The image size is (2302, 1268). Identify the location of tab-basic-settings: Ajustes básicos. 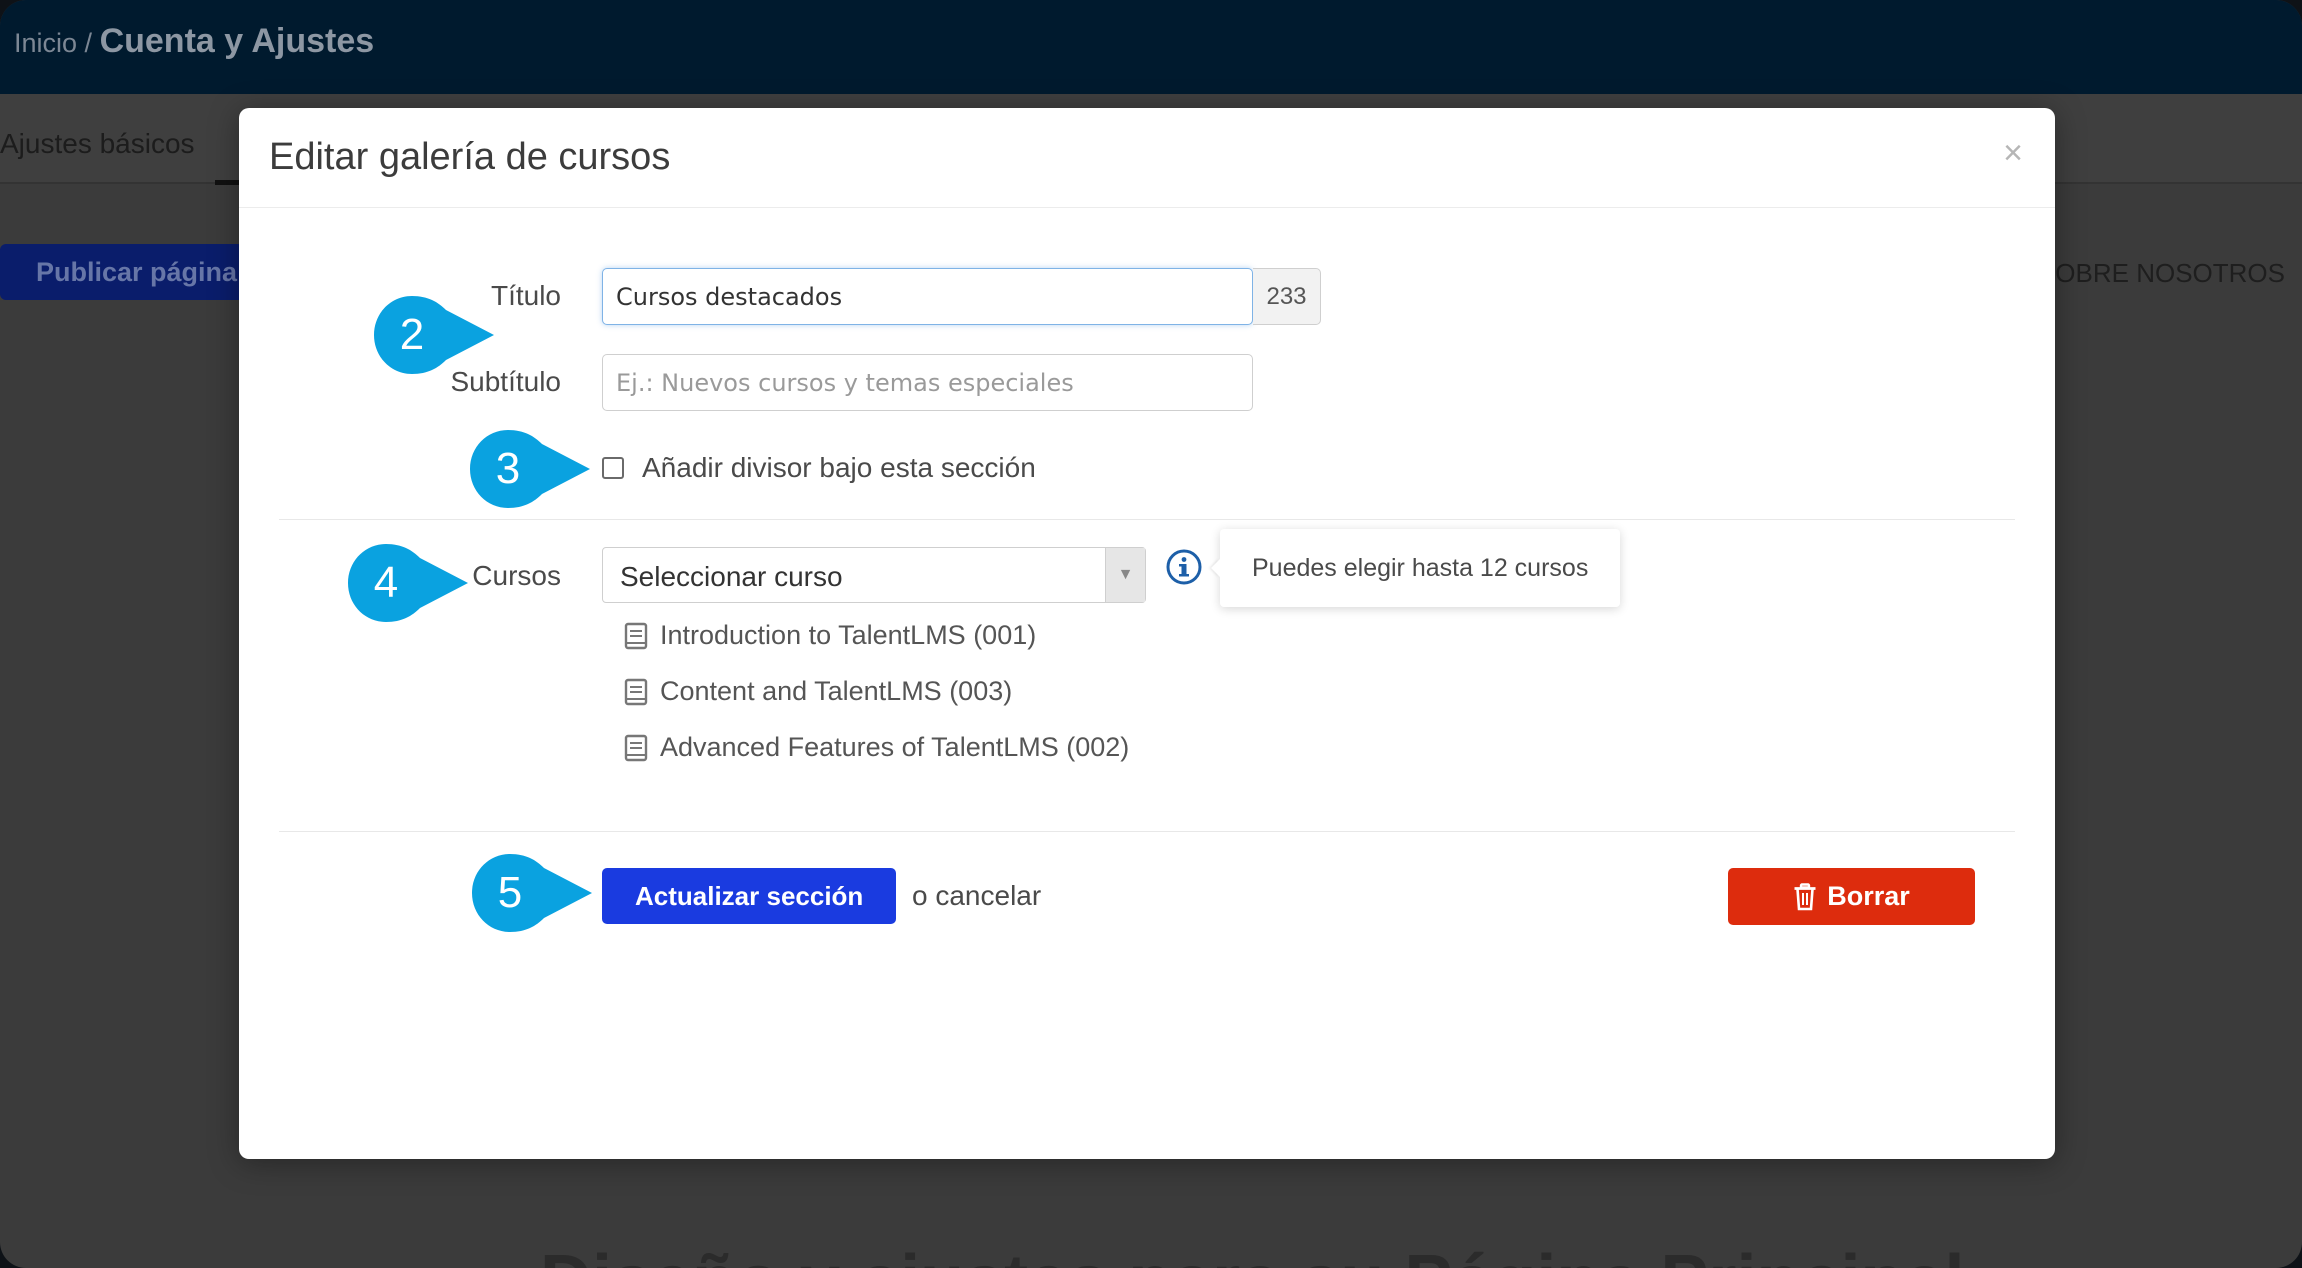
(97, 144).